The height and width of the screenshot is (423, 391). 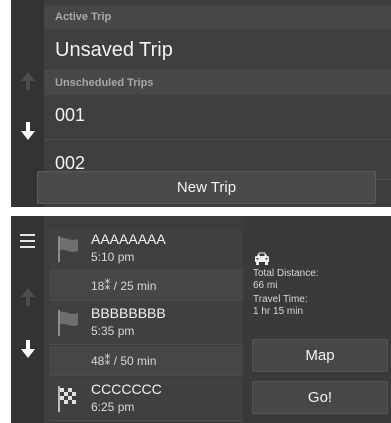 What do you see at coordinates (128, 313) in the screenshot?
I see `waypoint-name: BBBBBBBB` at bounding box center [128, 313].